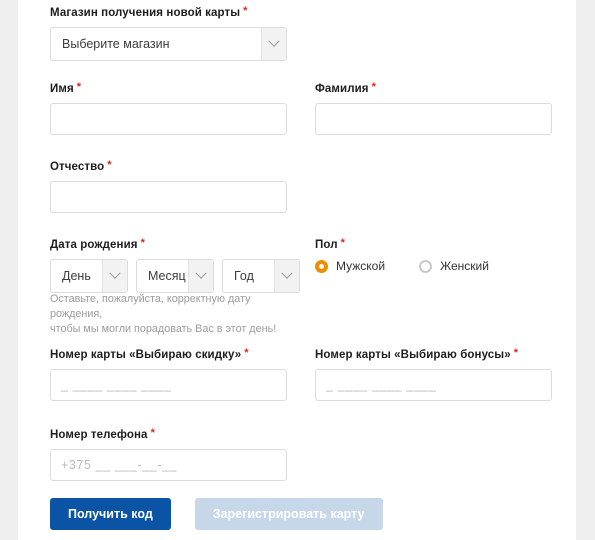  What do you see at coordinates (321, 266) in the screenshot?
I see `radio-selected-icon` at bounding box center [321, 266].